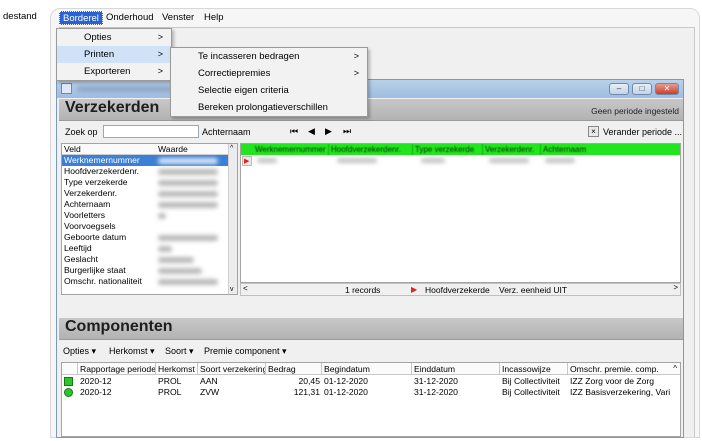 This screenshot has width=702, height=441. Describe the element at coordinates (130, 18) in the screenshot. I see `menu-onderhoud: Onderhoud` at that location.